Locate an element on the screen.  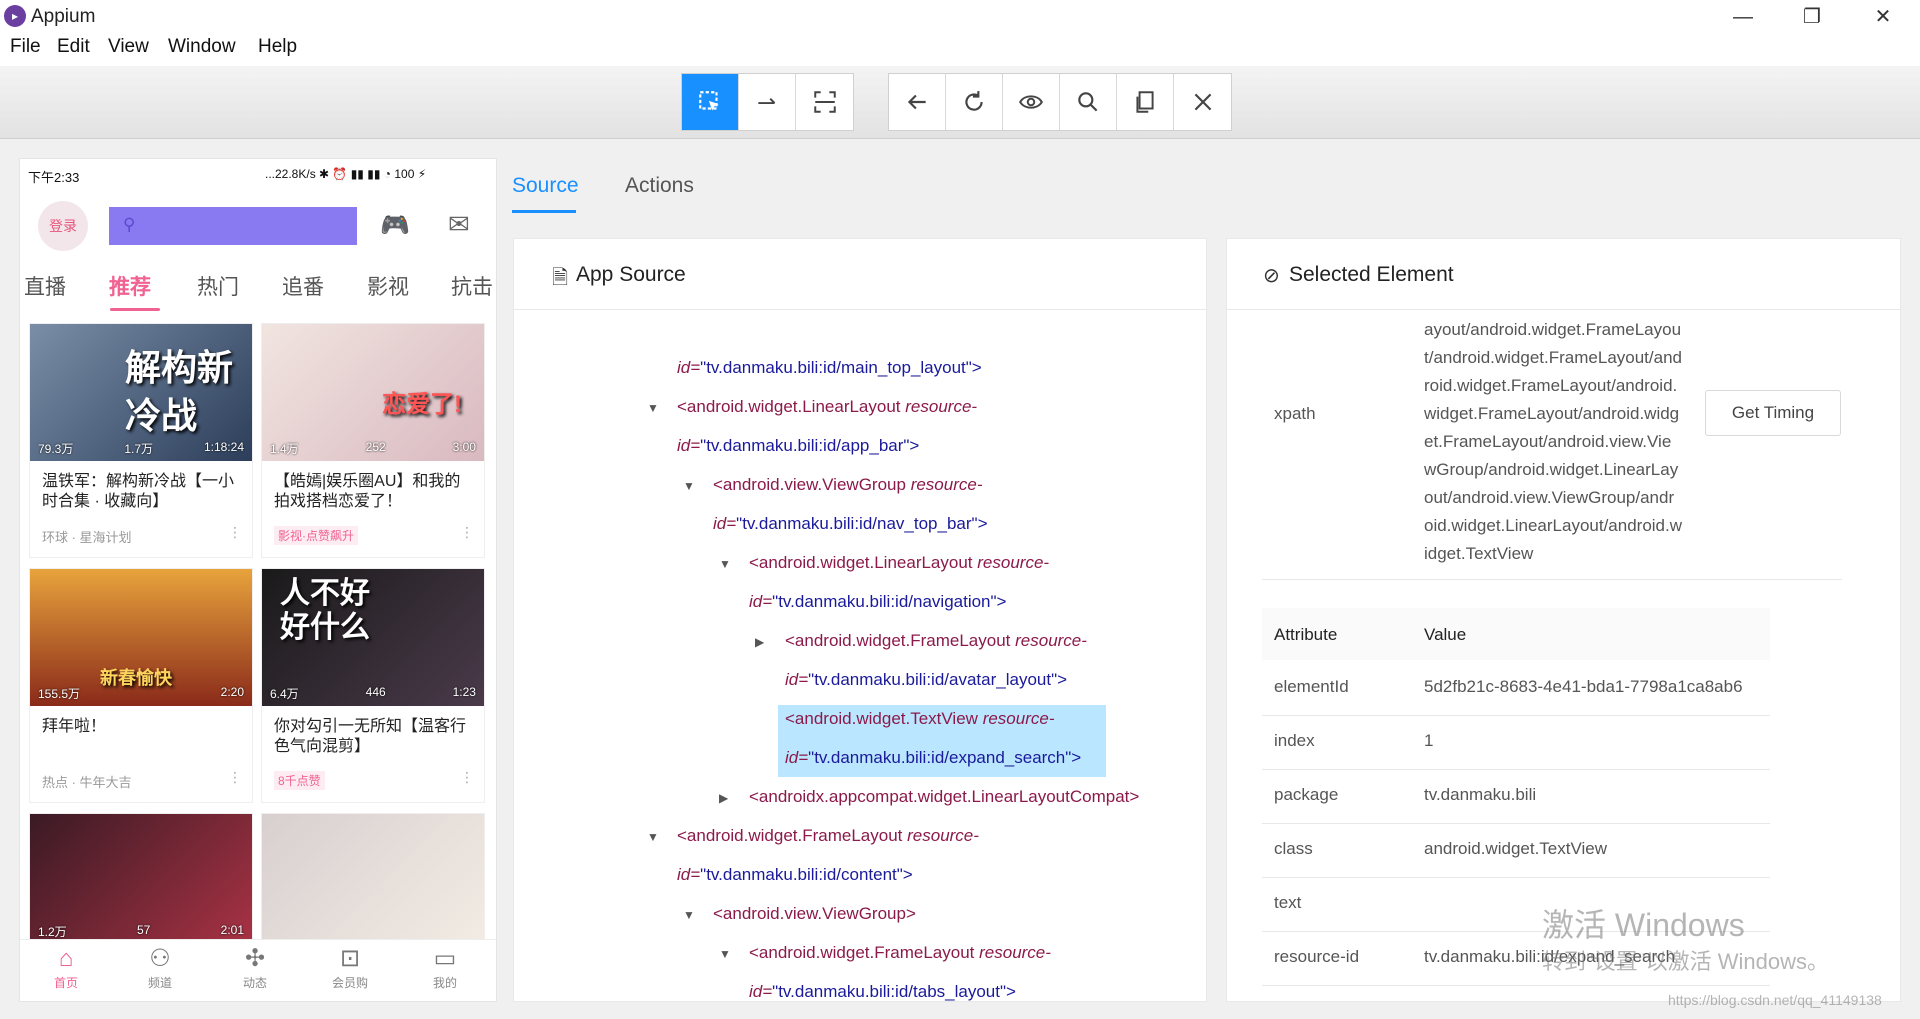
video-badge: 8千点赞 is located at coordinates (299, 780).